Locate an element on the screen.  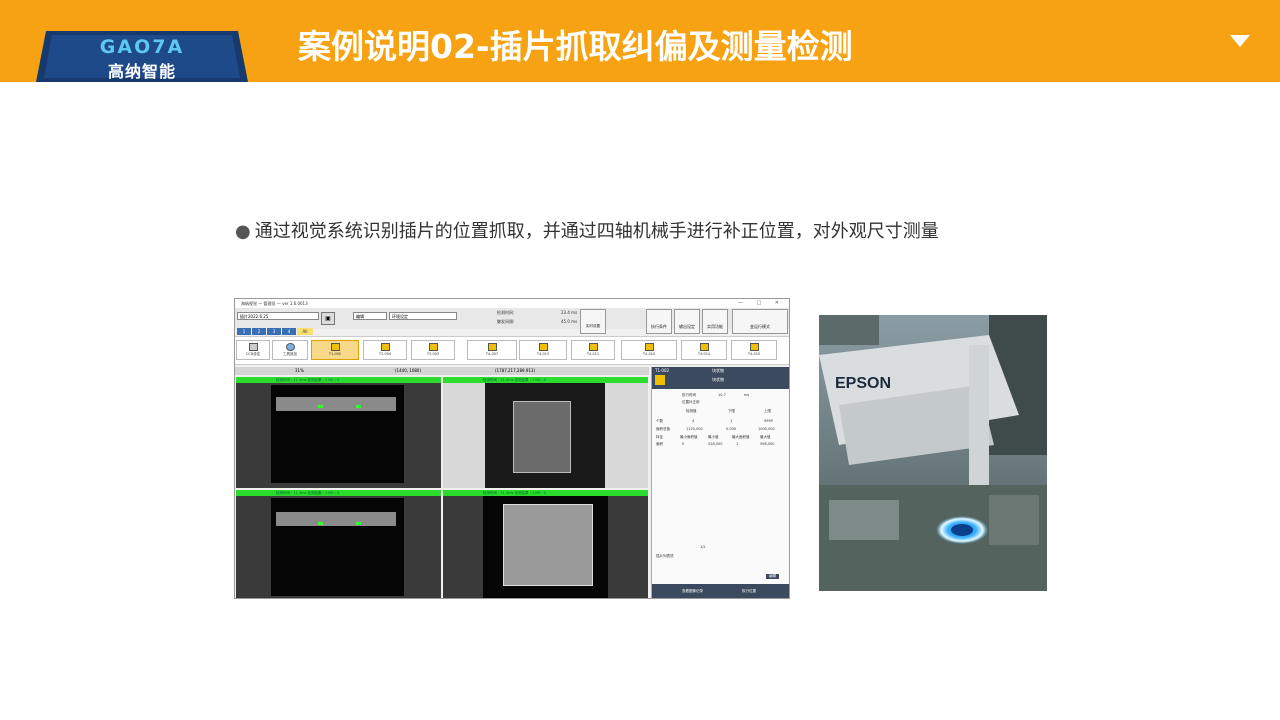
realtime-button: 实时设置 is located at coordinates (593, 321).